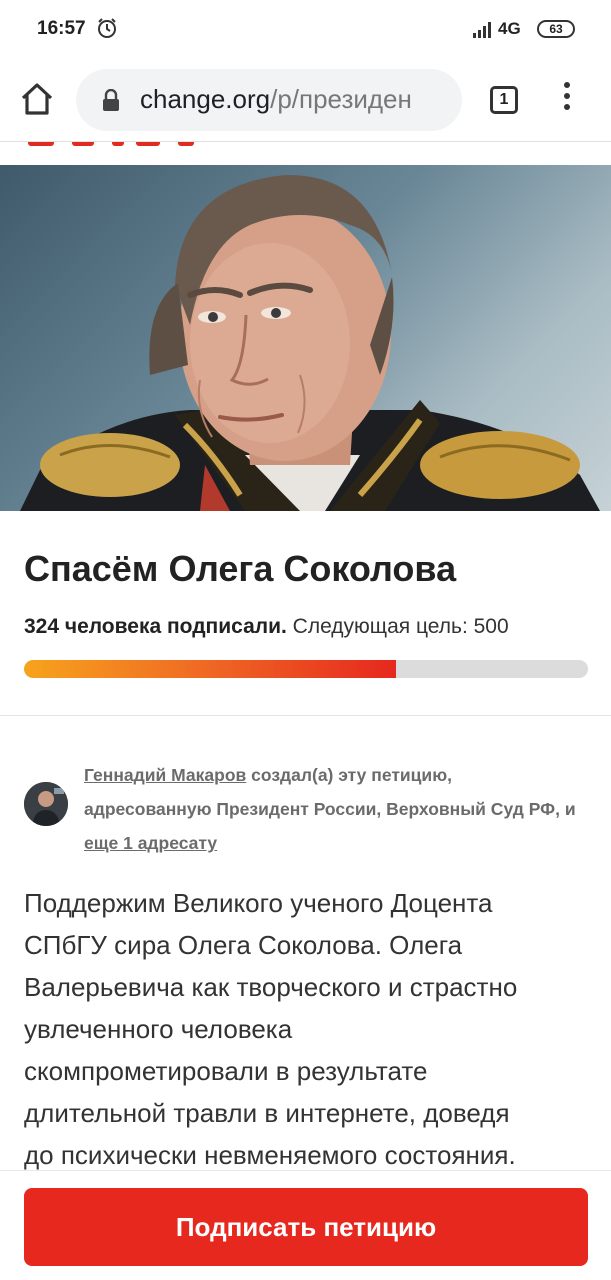  Describe the element at coordinates (111, 100) in the screenshot. I see `lock-icon` at that location.